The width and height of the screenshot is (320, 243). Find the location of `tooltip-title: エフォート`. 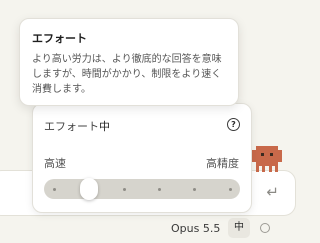

tooltip-title: エフォート is located at coordinates (59, 38).